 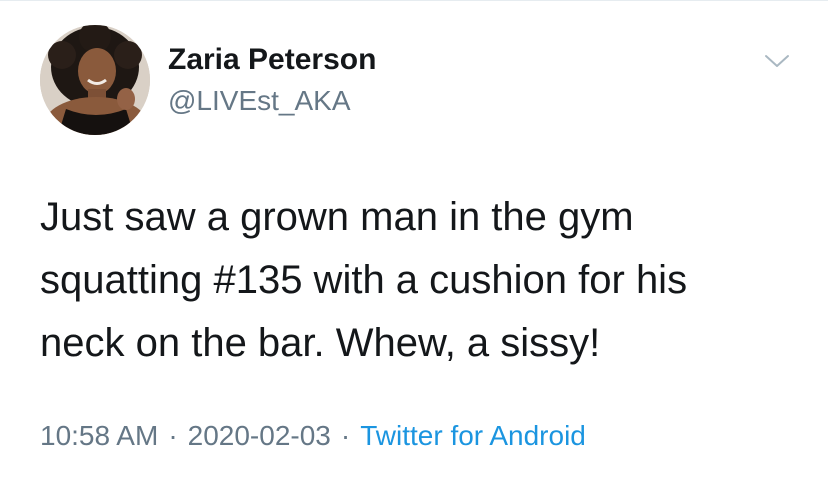 What do you see at coordinates (99, 435) in the screenshot?
I see `tweet-time: 10:58 AM` at bounding box center [99, 435].